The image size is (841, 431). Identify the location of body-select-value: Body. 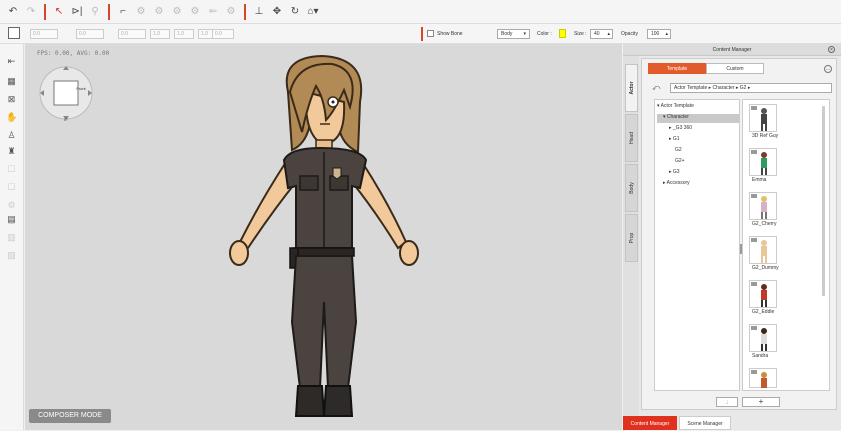
(507, 34).